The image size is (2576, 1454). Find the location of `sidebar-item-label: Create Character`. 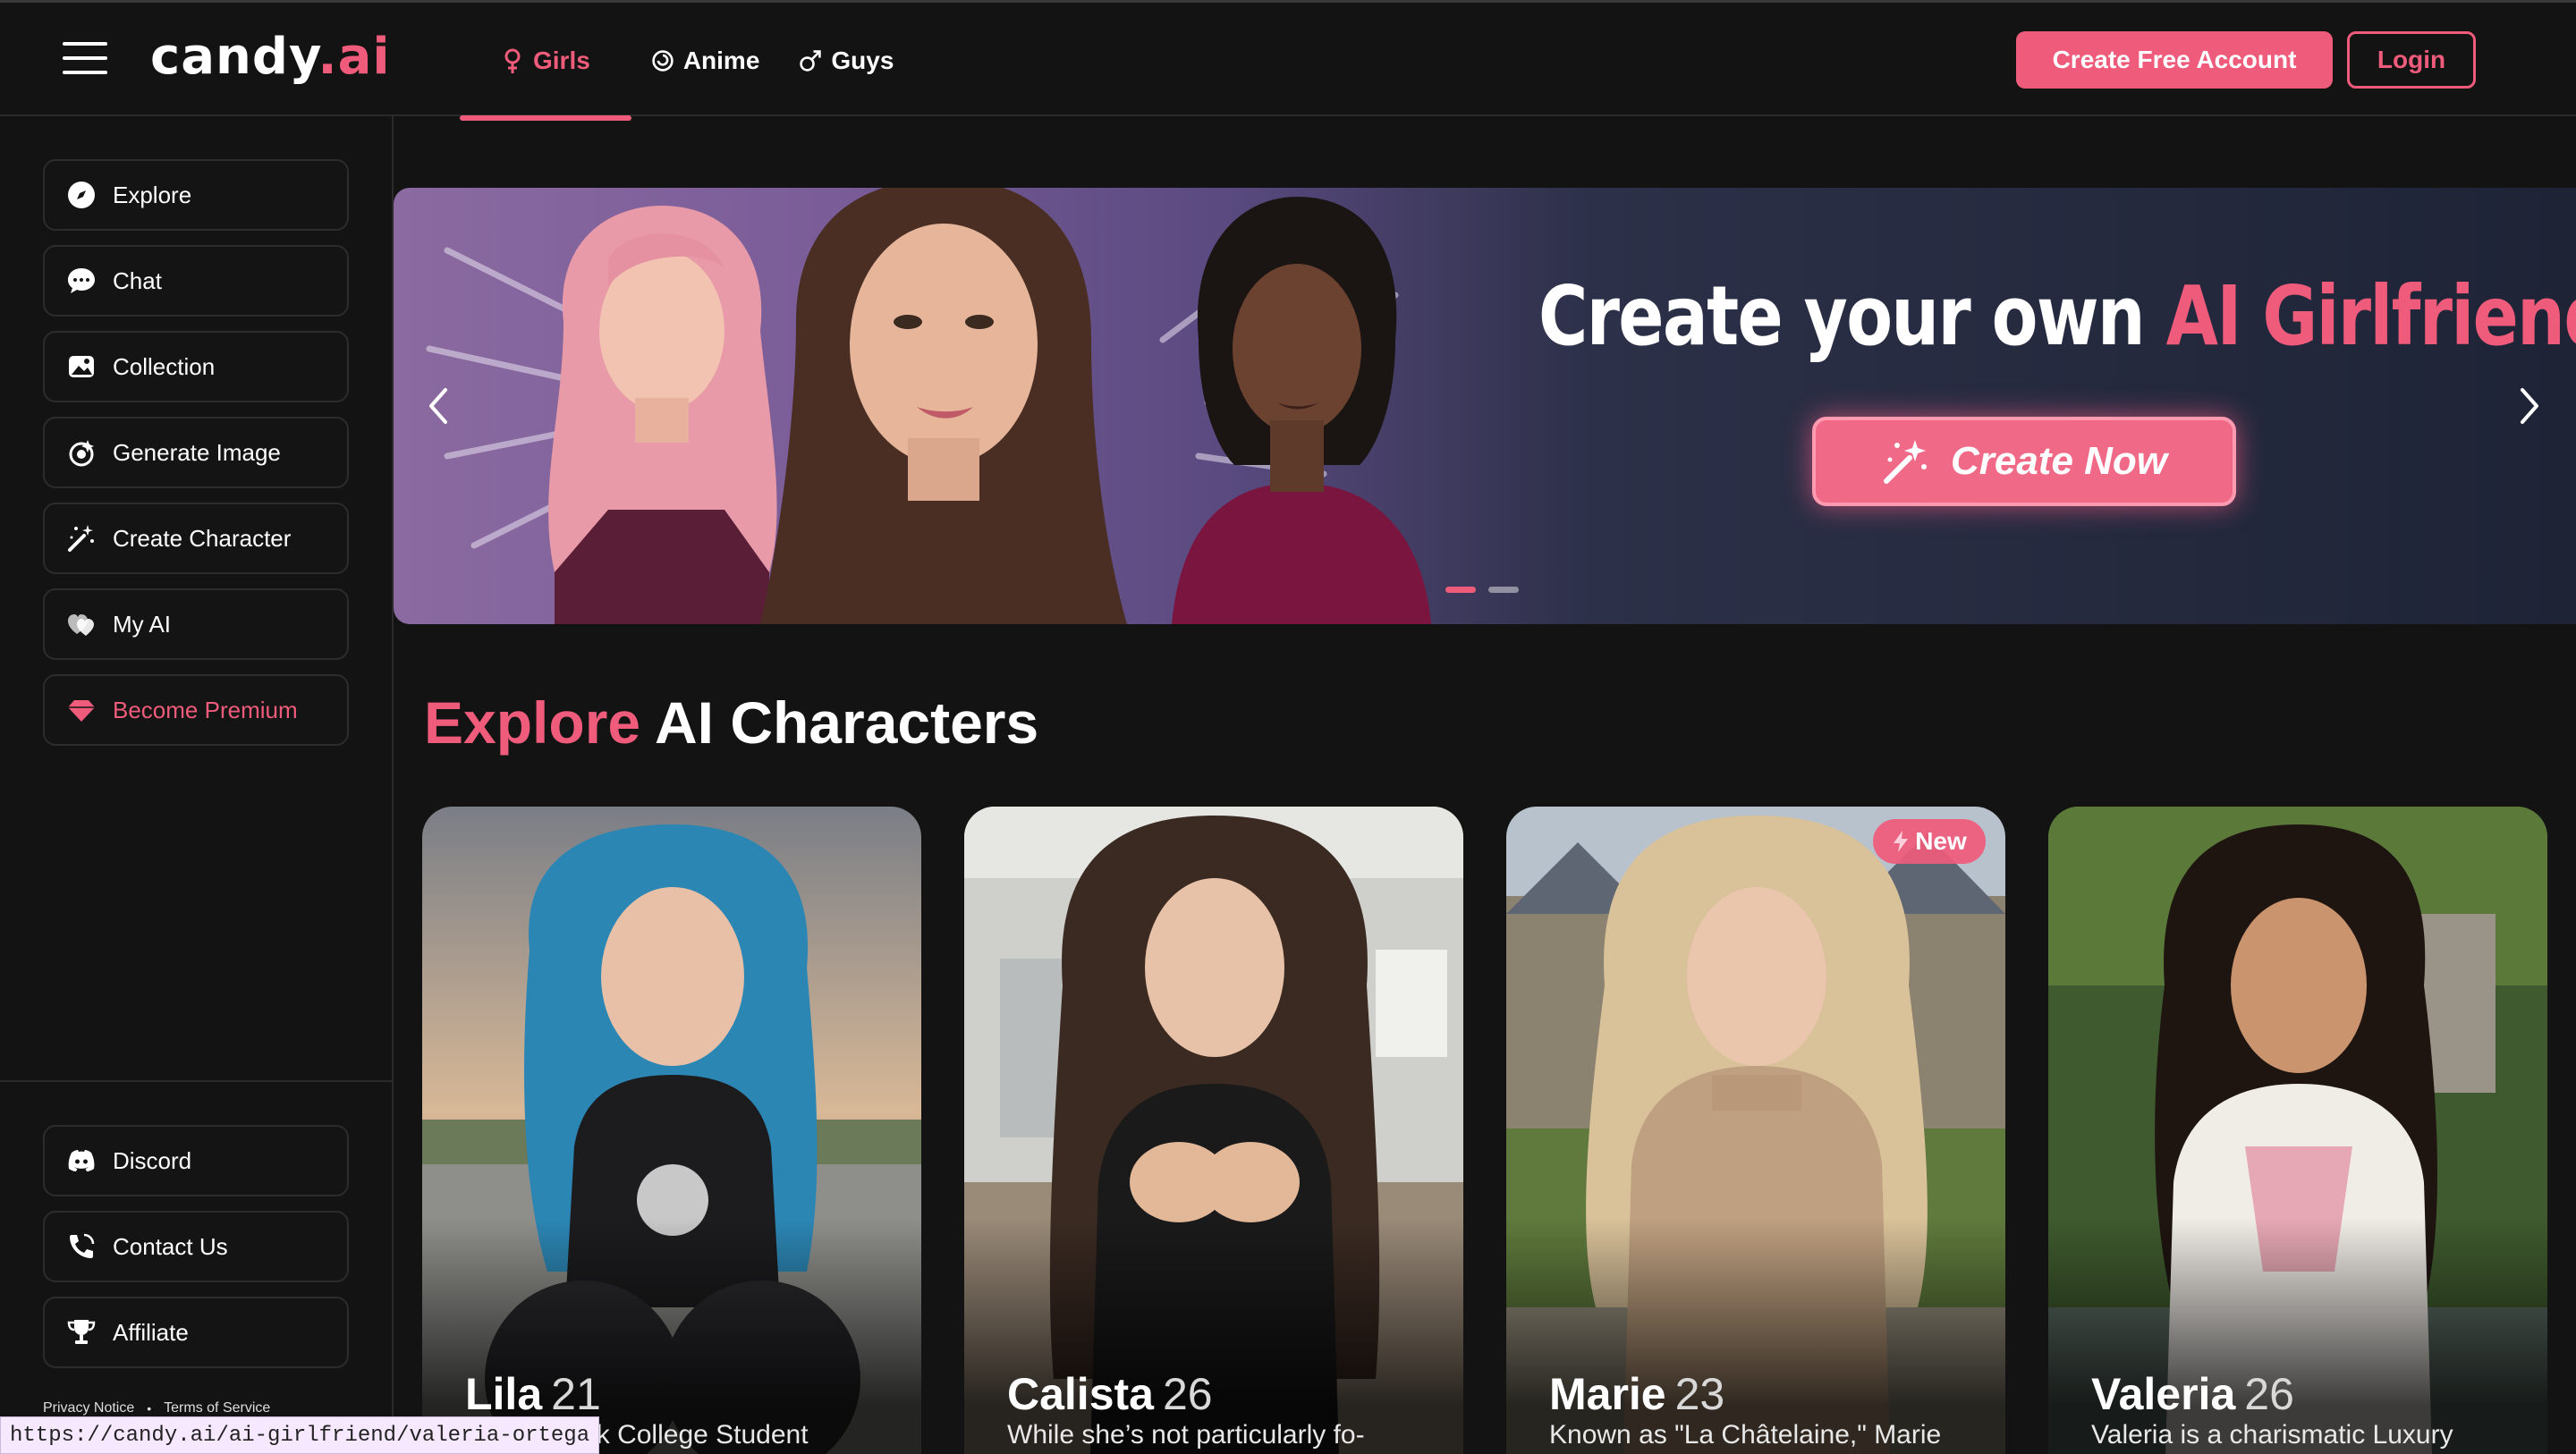

sidebar-item-label: Create Character is located at coordinates (202, 538).